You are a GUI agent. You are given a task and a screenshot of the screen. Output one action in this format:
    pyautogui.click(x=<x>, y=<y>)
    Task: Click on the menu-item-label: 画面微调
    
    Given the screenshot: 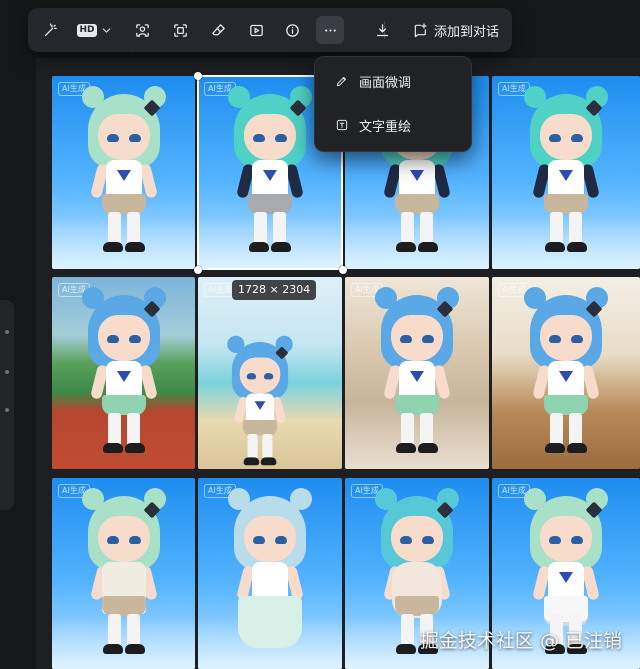 What is the action you would take?
    pyautogui.click(x=385, y=83)
    